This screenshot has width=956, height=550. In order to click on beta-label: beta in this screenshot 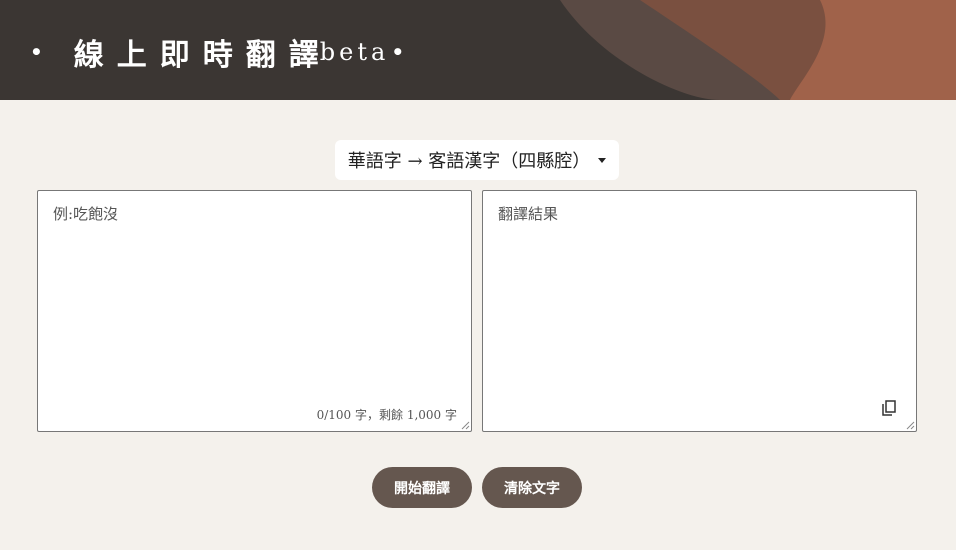, I will do `click(354, 52)`.